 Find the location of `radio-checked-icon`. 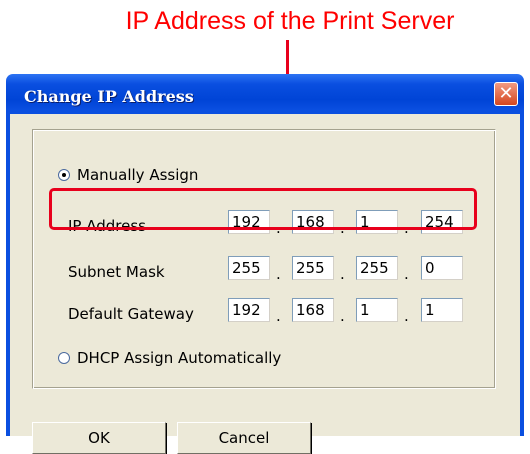

radio-checked-icon is located at coordinates (64, 175).